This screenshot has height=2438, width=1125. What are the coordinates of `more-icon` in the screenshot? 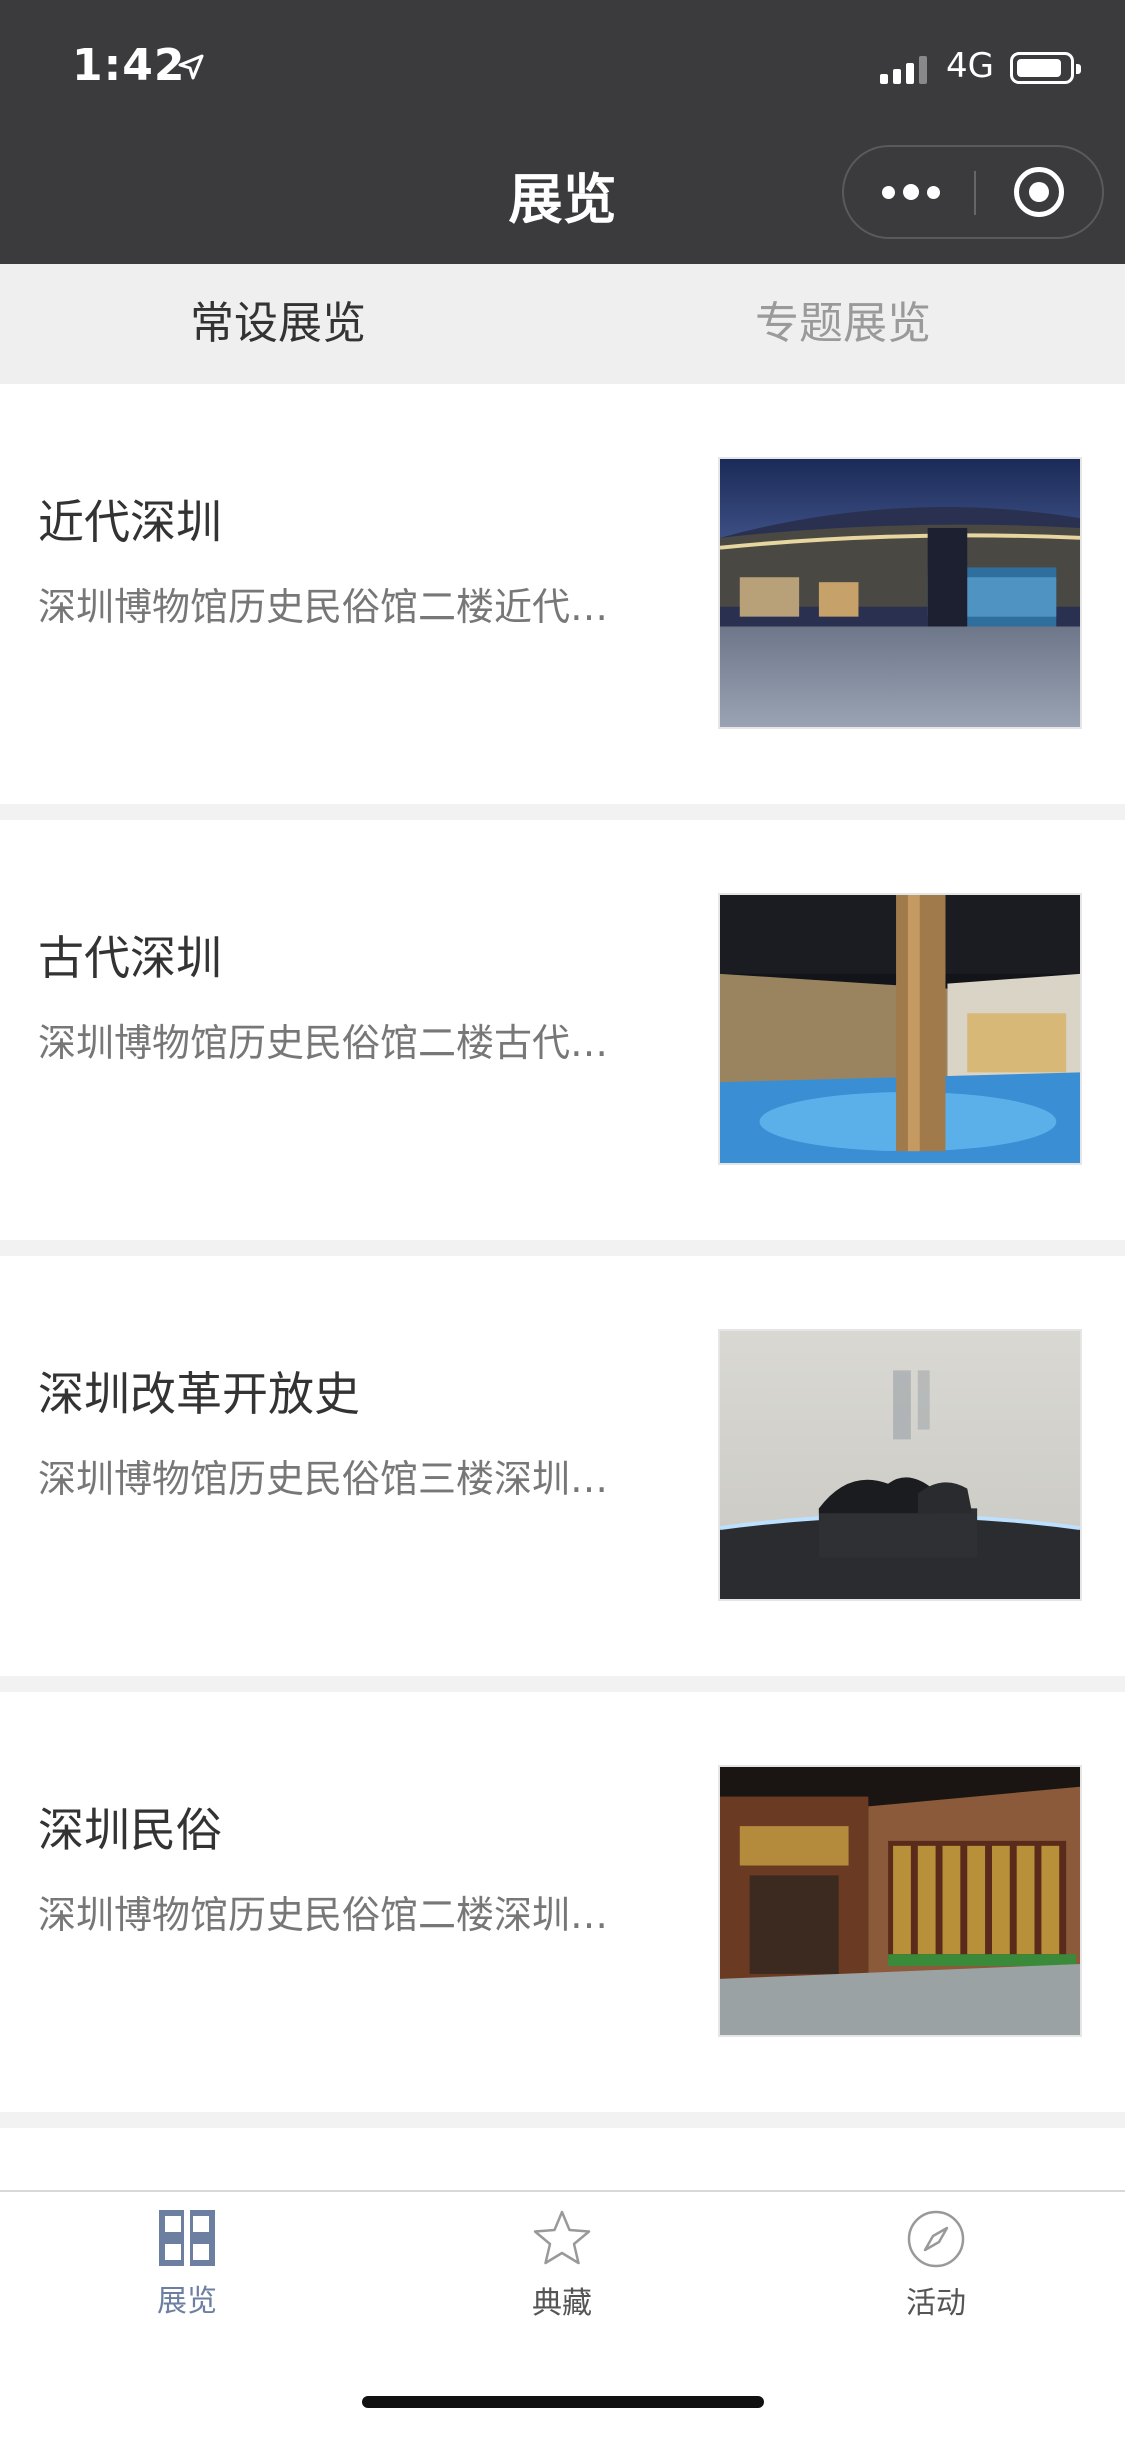 It's located at (911, 192).